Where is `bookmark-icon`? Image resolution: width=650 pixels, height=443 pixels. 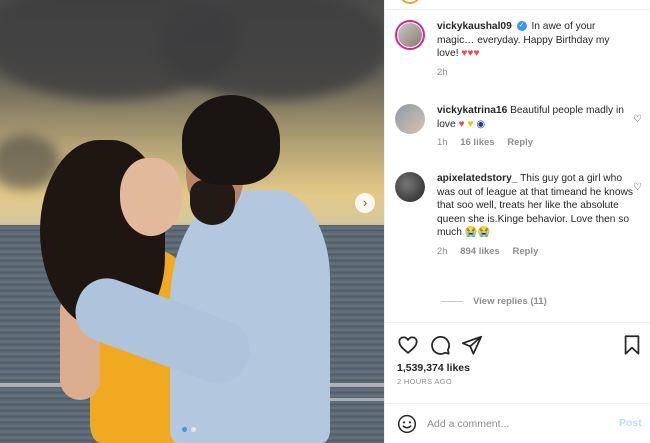 bookmark-icon is located at coordinates (632, 345).